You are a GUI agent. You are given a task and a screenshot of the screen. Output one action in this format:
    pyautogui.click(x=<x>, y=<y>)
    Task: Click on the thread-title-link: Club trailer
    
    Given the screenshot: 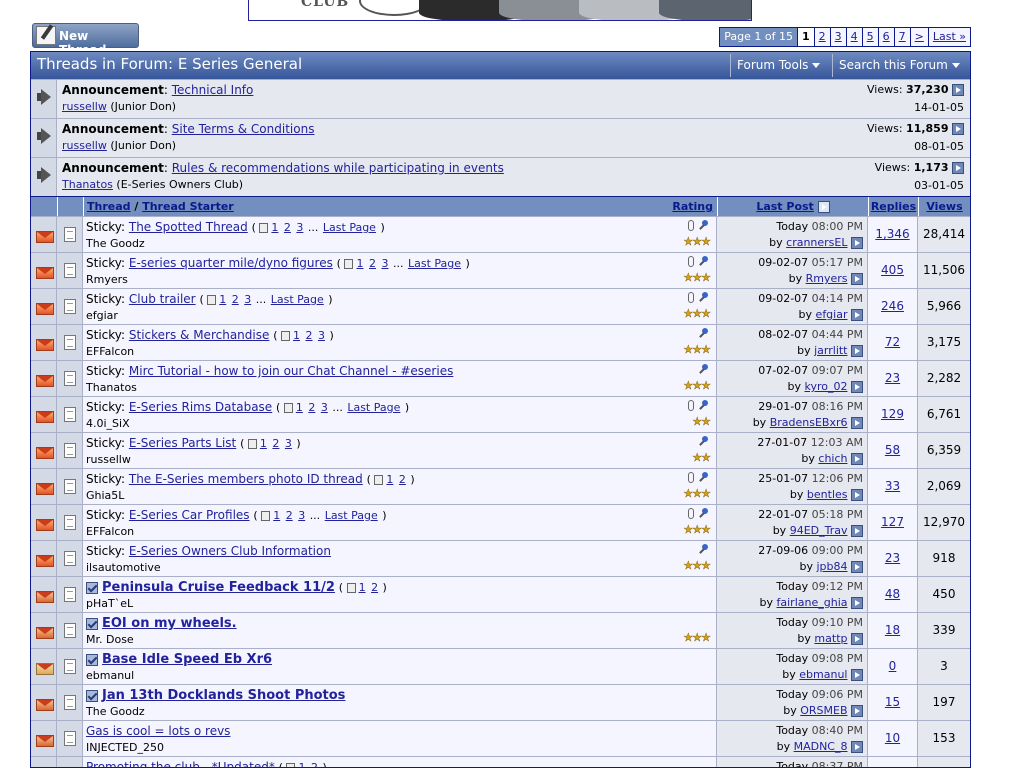 What is the action you would take?
    pyautogui.click(x=162, y=299)
    